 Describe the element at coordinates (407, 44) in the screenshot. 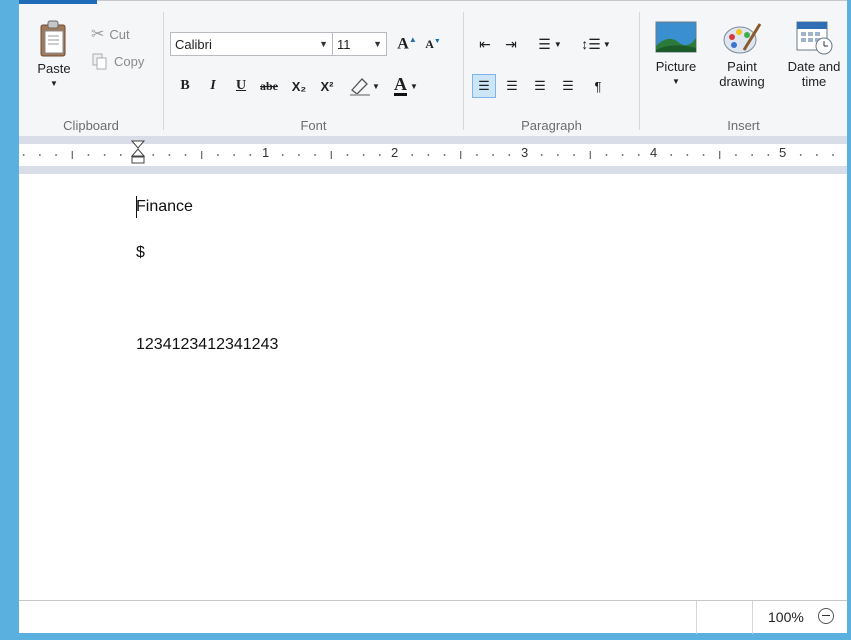

I see `grow-font-button: A▲` at that location.